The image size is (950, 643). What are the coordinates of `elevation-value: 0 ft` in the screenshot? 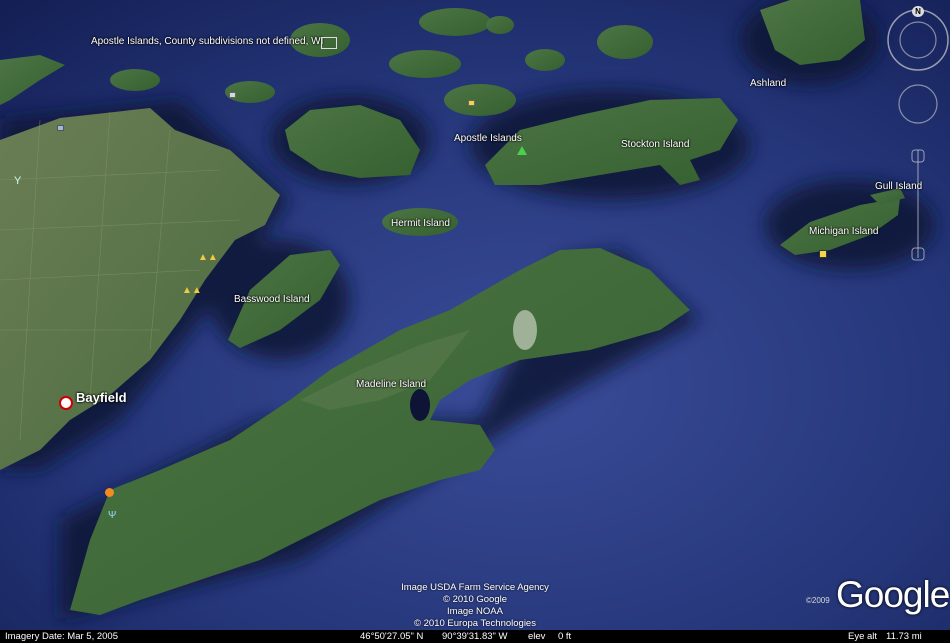 It's located at (565, 636).